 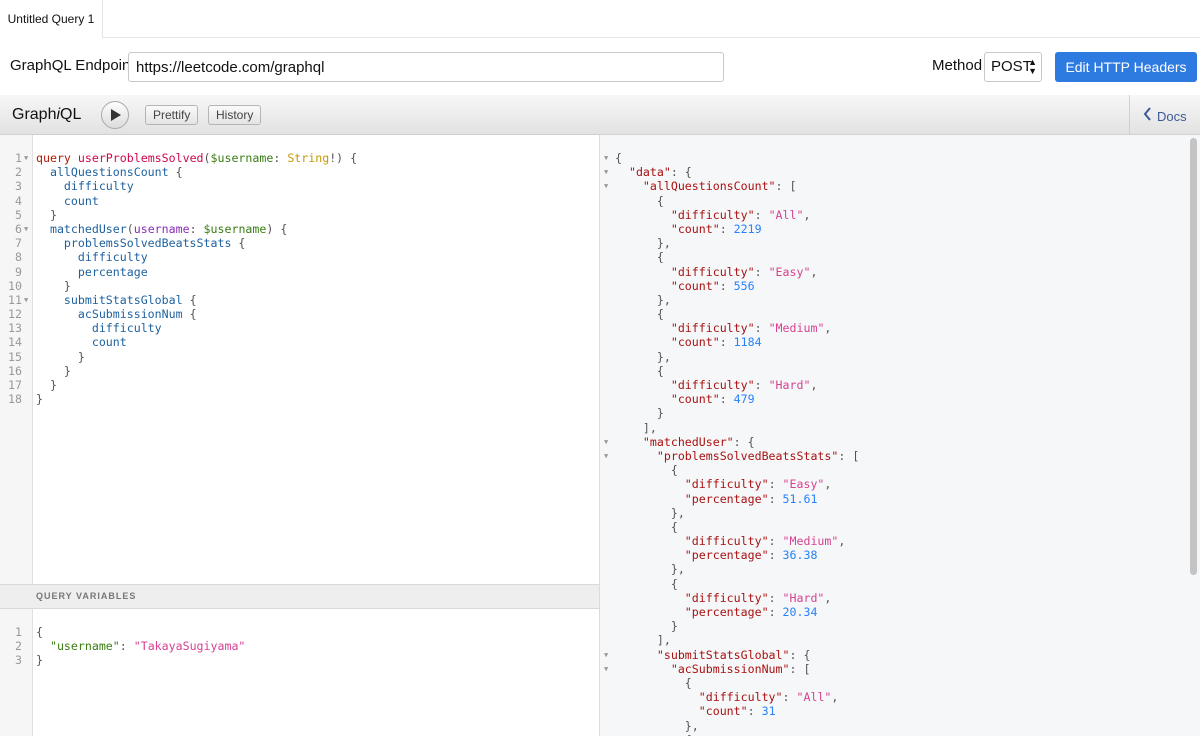 What do you see at coordinates (639, 413) in the screenshot?
I see `code-text: }` at bounding box center [639, 413].